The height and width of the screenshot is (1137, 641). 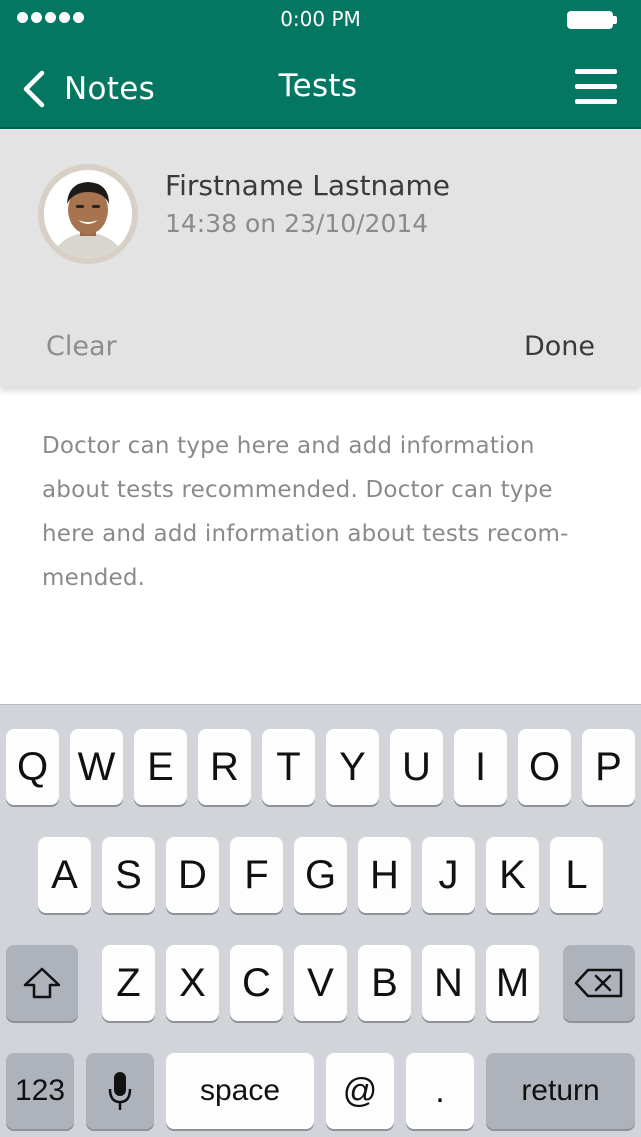 What do you see at coordinates (448, 983) in the screenshot?
I see `key-n: N` at bounding box center [448, 983].